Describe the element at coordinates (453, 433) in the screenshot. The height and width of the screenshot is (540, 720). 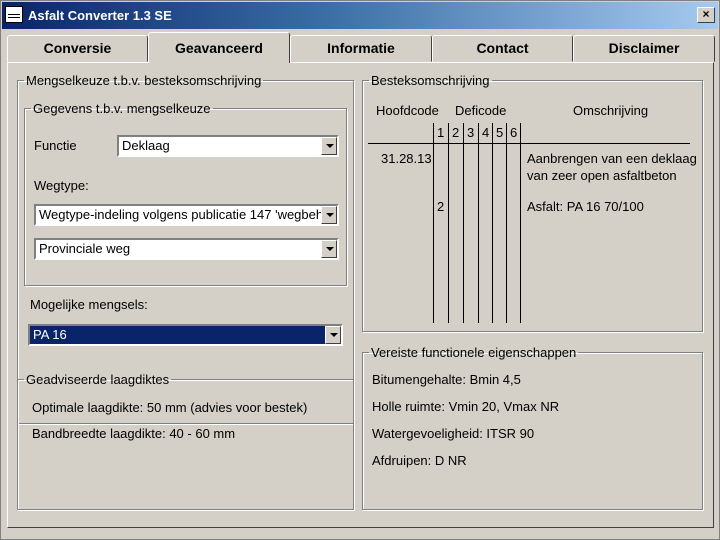
I see `eigenschap-watergevoeligheid: Watergevoeligheid: ITSR 90` at that location.